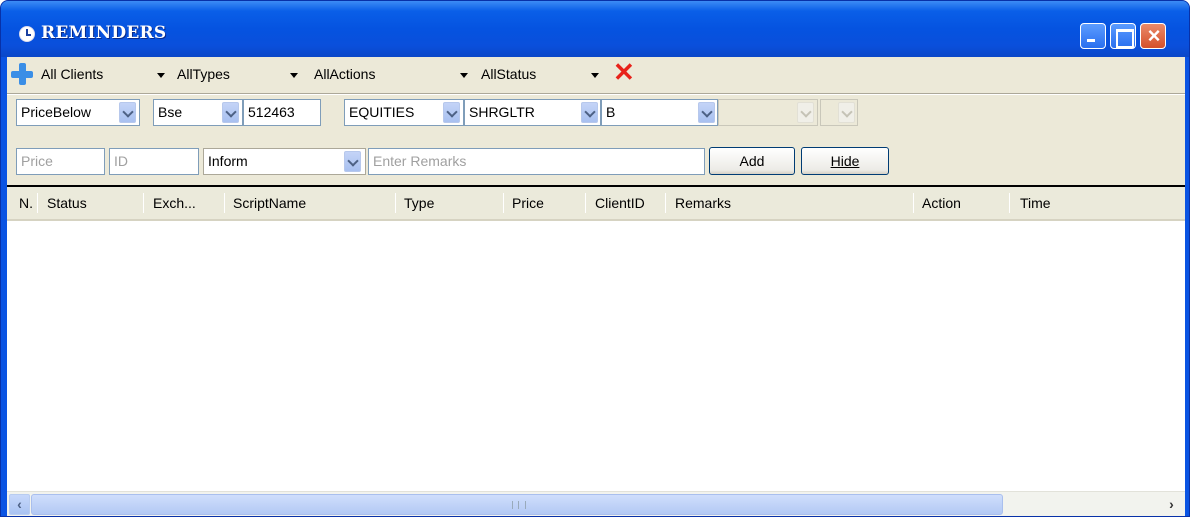 Image resolution: width=1190 pixels, height=517 pixels. Describe the element at coordinates (595, 29) in the screenshot. I see `title-bar: REMINDERS ×` at that location.